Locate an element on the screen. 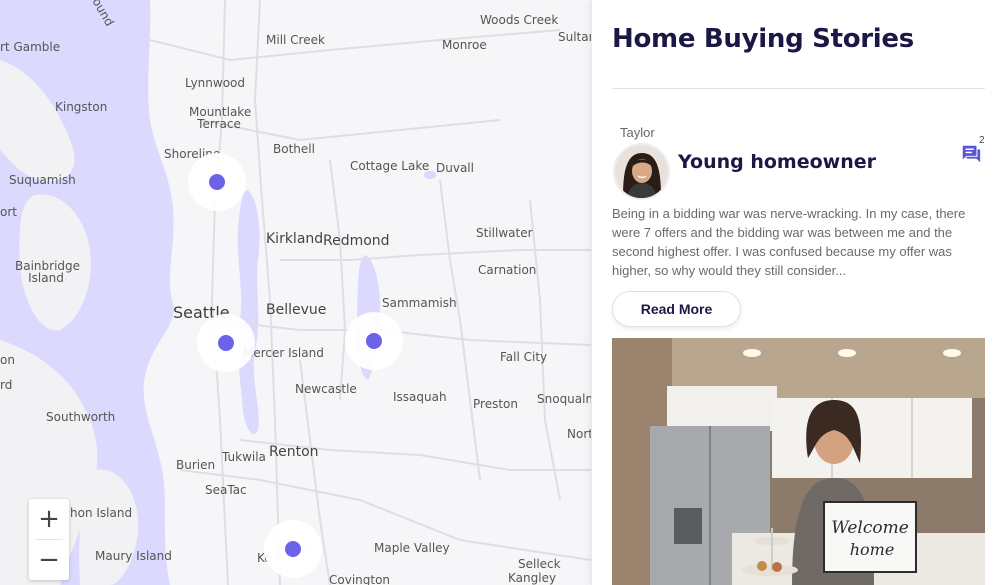  place-label: Maury Island is located at coordinates (133, 556).